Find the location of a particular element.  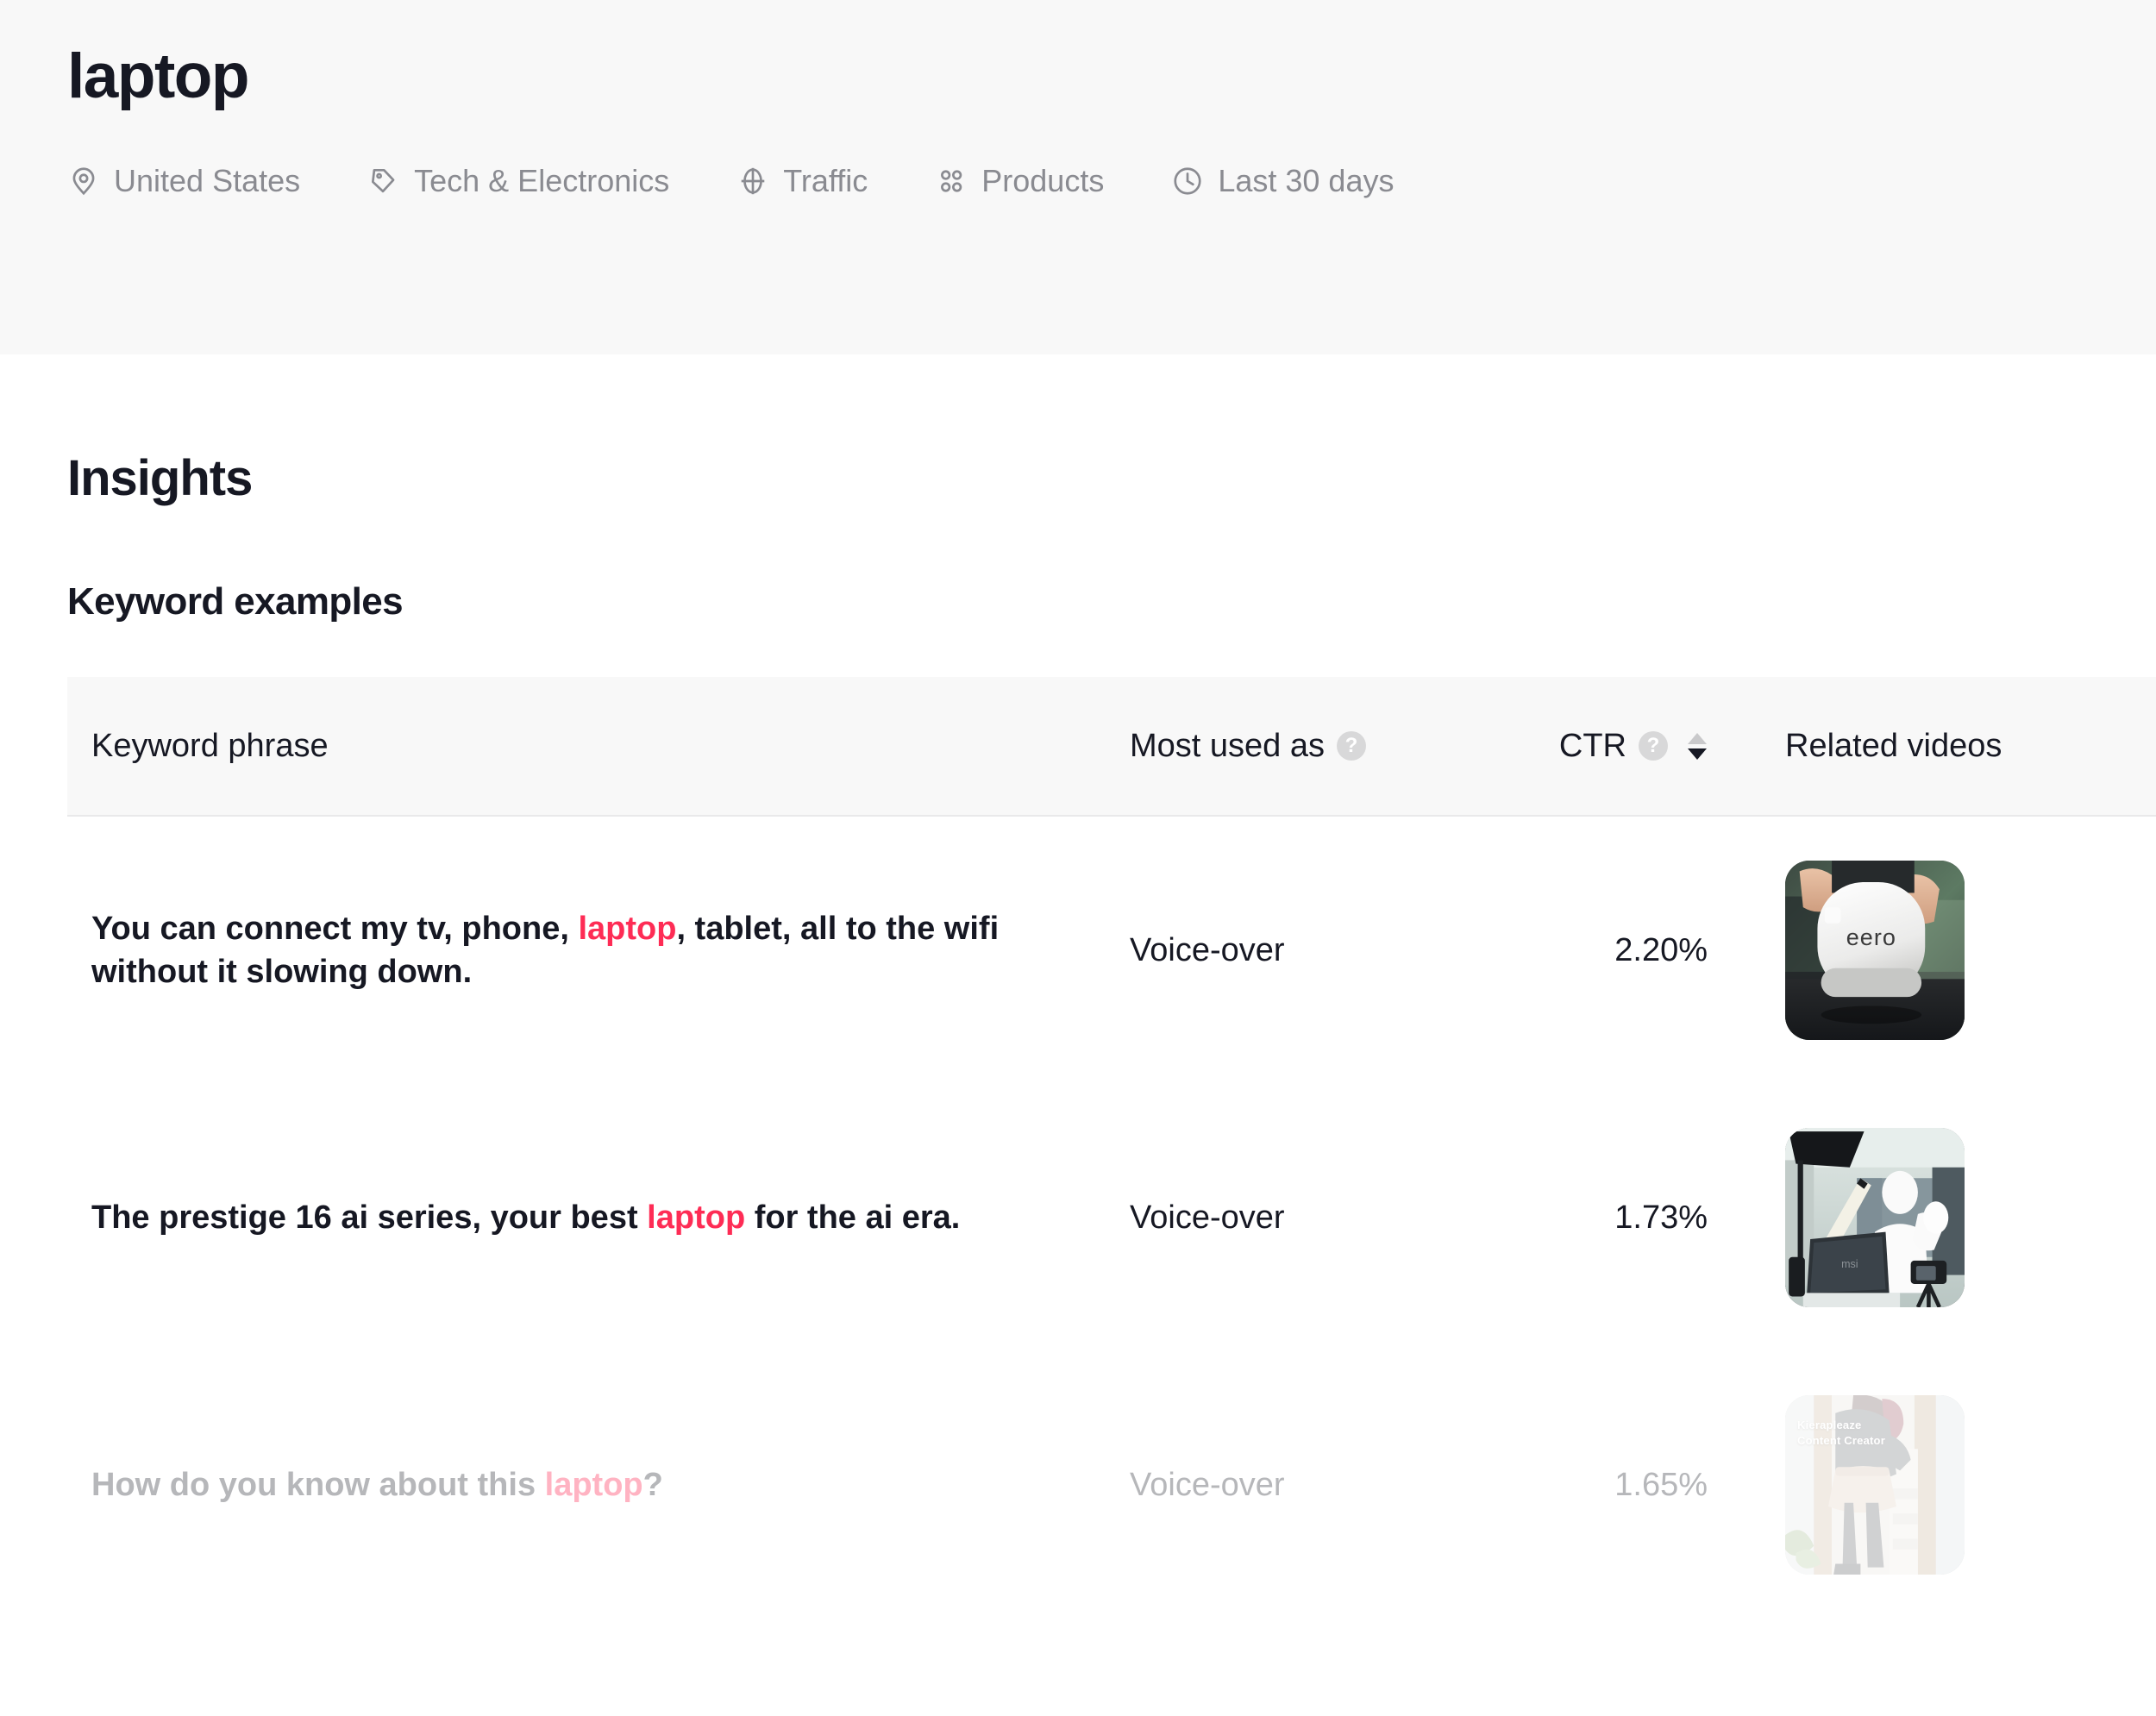

column-header-most-used-as: Most used as ? is located at coordinates (1281, 746).